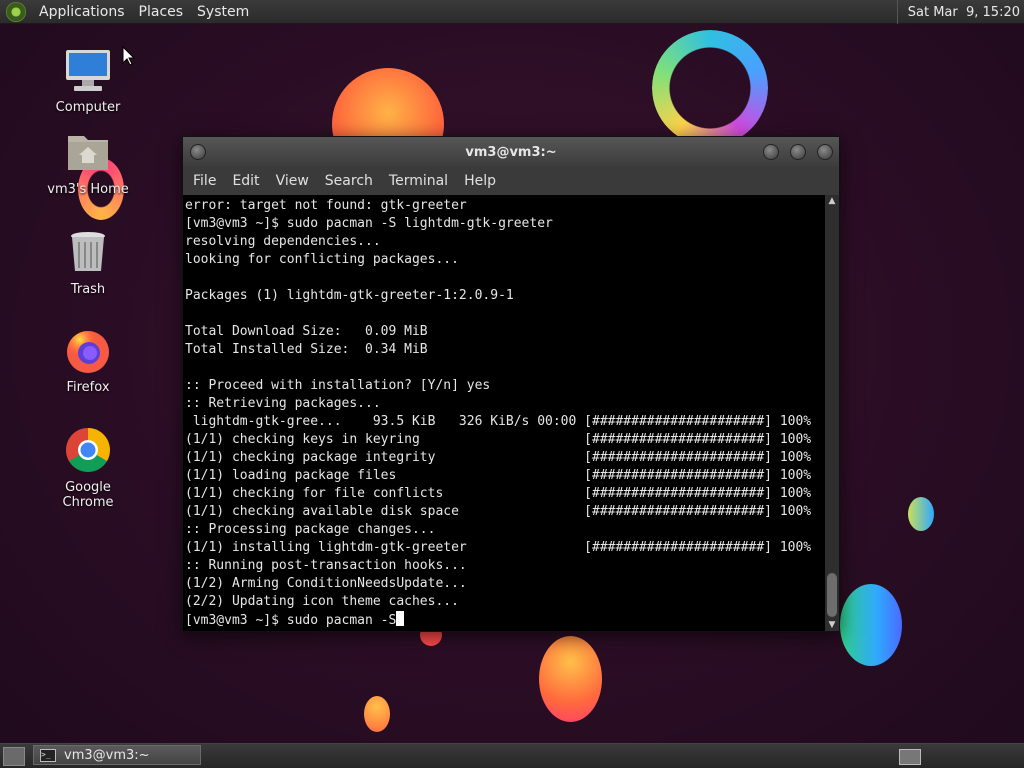 This screenshot has height=768, width=1024. Describe the element at coordinates (710, 88) in the screenshot. I see `decor-ring` at that location.